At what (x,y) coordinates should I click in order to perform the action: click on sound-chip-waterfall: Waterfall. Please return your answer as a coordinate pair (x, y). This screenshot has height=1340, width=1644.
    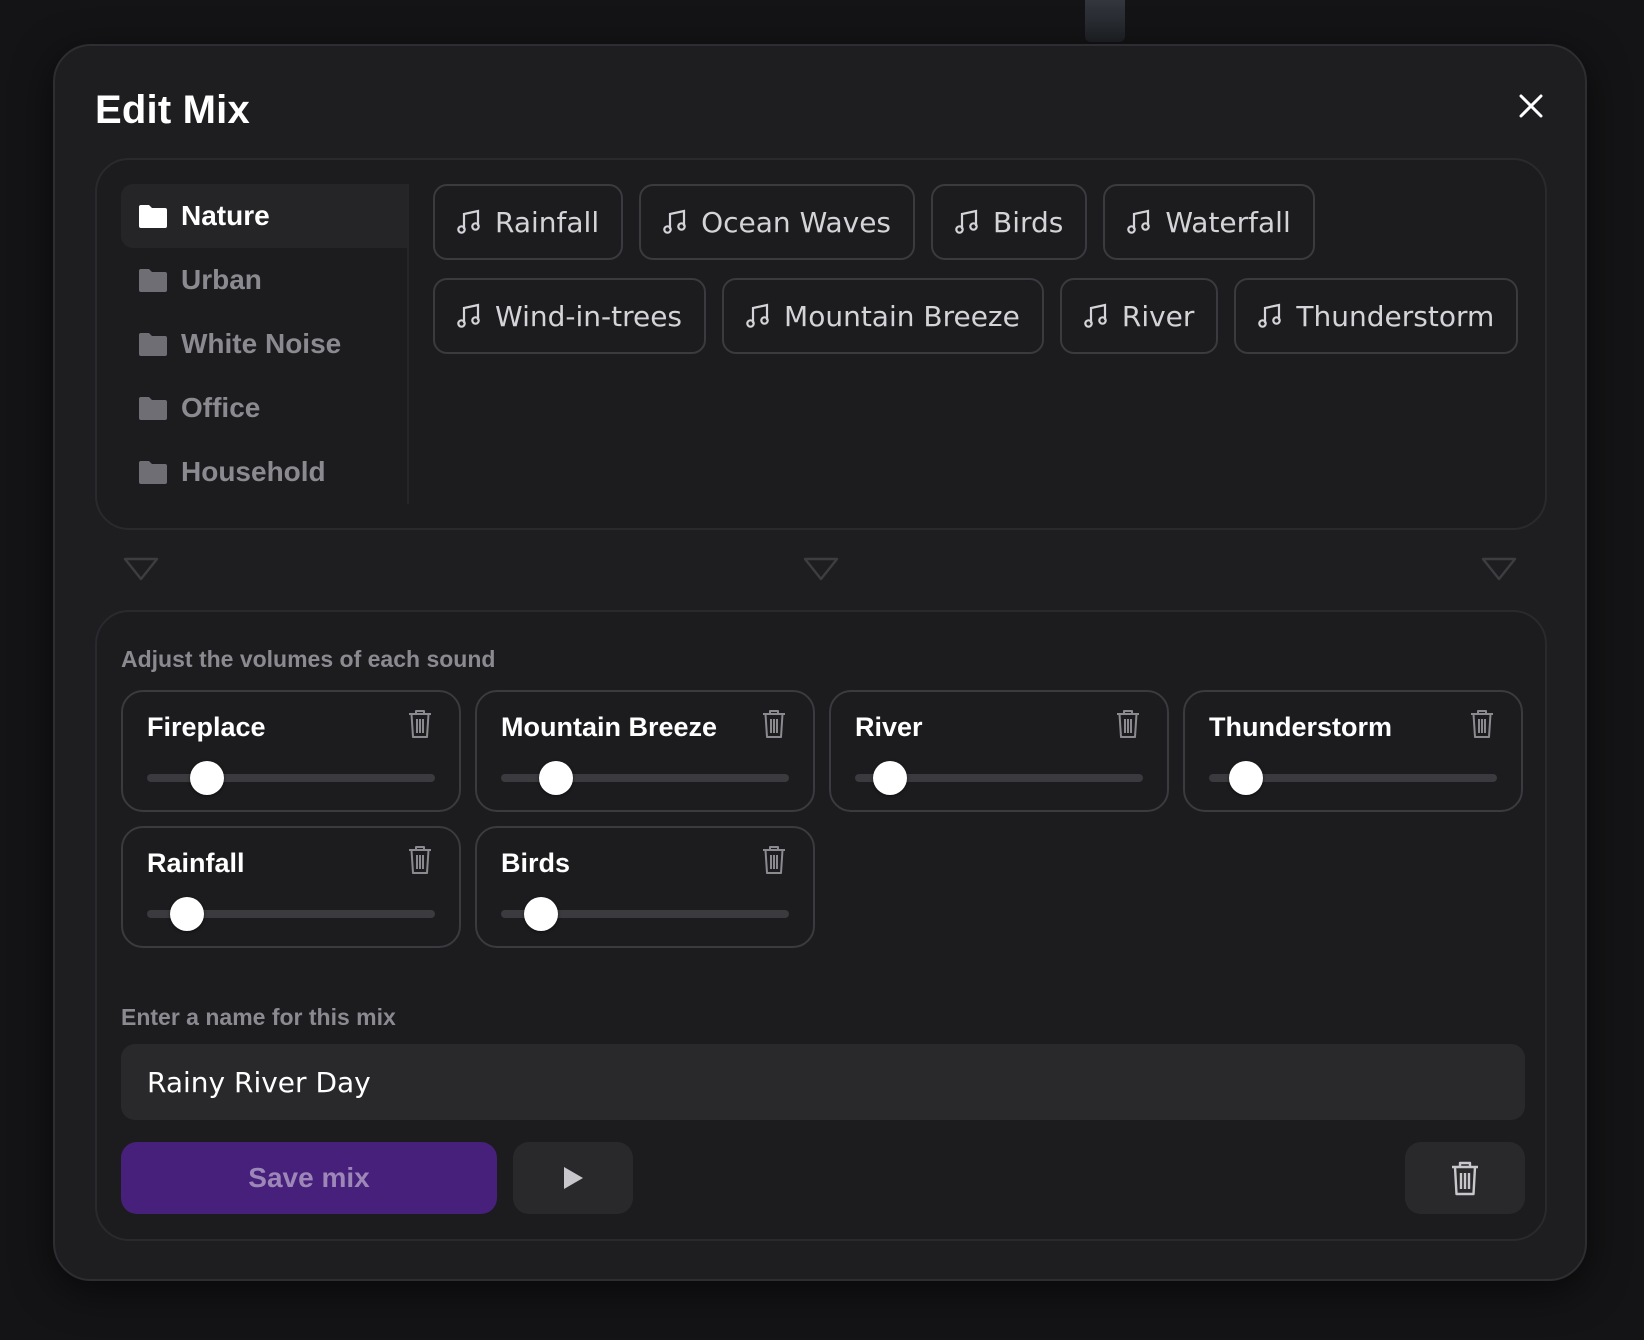
    Looking at the image, I should click on (1209, 222).